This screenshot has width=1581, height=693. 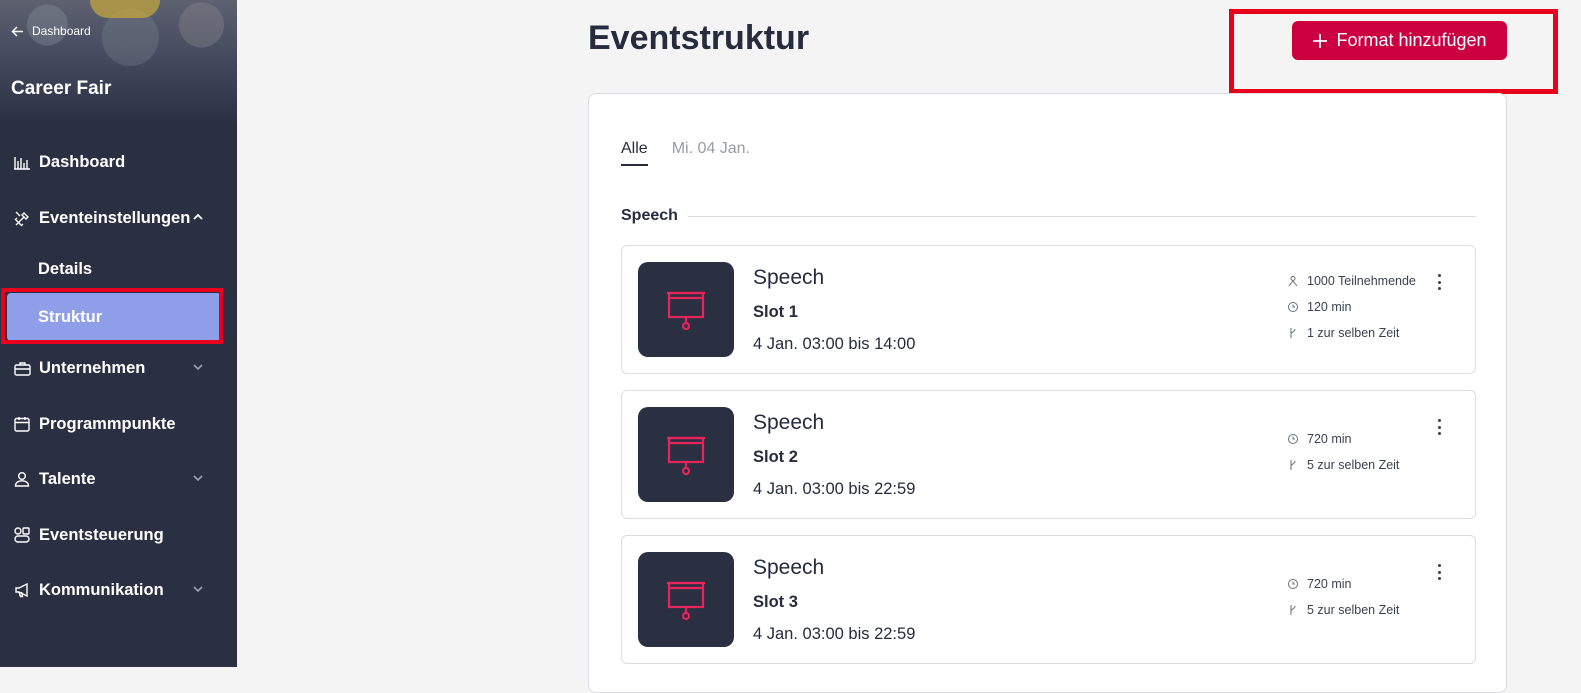 What do you see at coordinates (1411, 40) in the screenshot?
I see `add-format-label: Format hinzufügen` at bounding box center [1411, 40].